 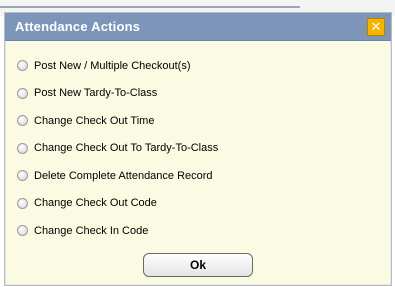 I want to click on option-label: Change Check Out To Tardy-To-Class, so click(x=126, y=148).